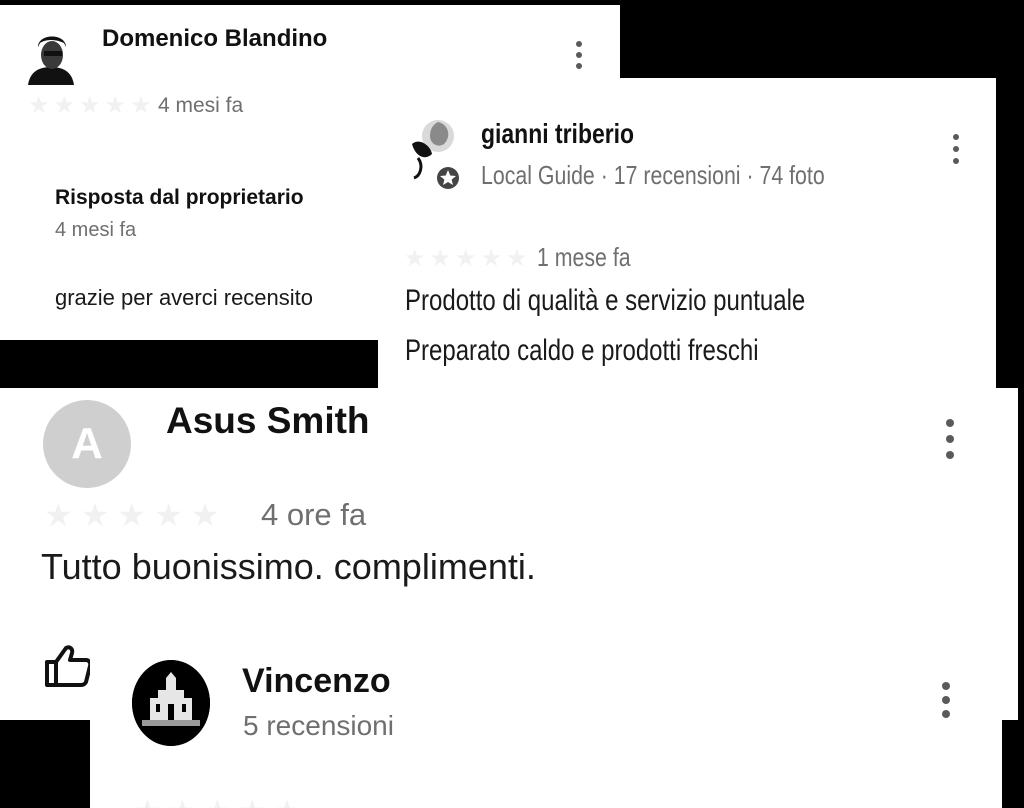 The image size is (1024, 808). Describe the element at coordinates (288, 566) in the screenshot. I see `review-text: Tutto buonissimo. complimenti.` at that location.